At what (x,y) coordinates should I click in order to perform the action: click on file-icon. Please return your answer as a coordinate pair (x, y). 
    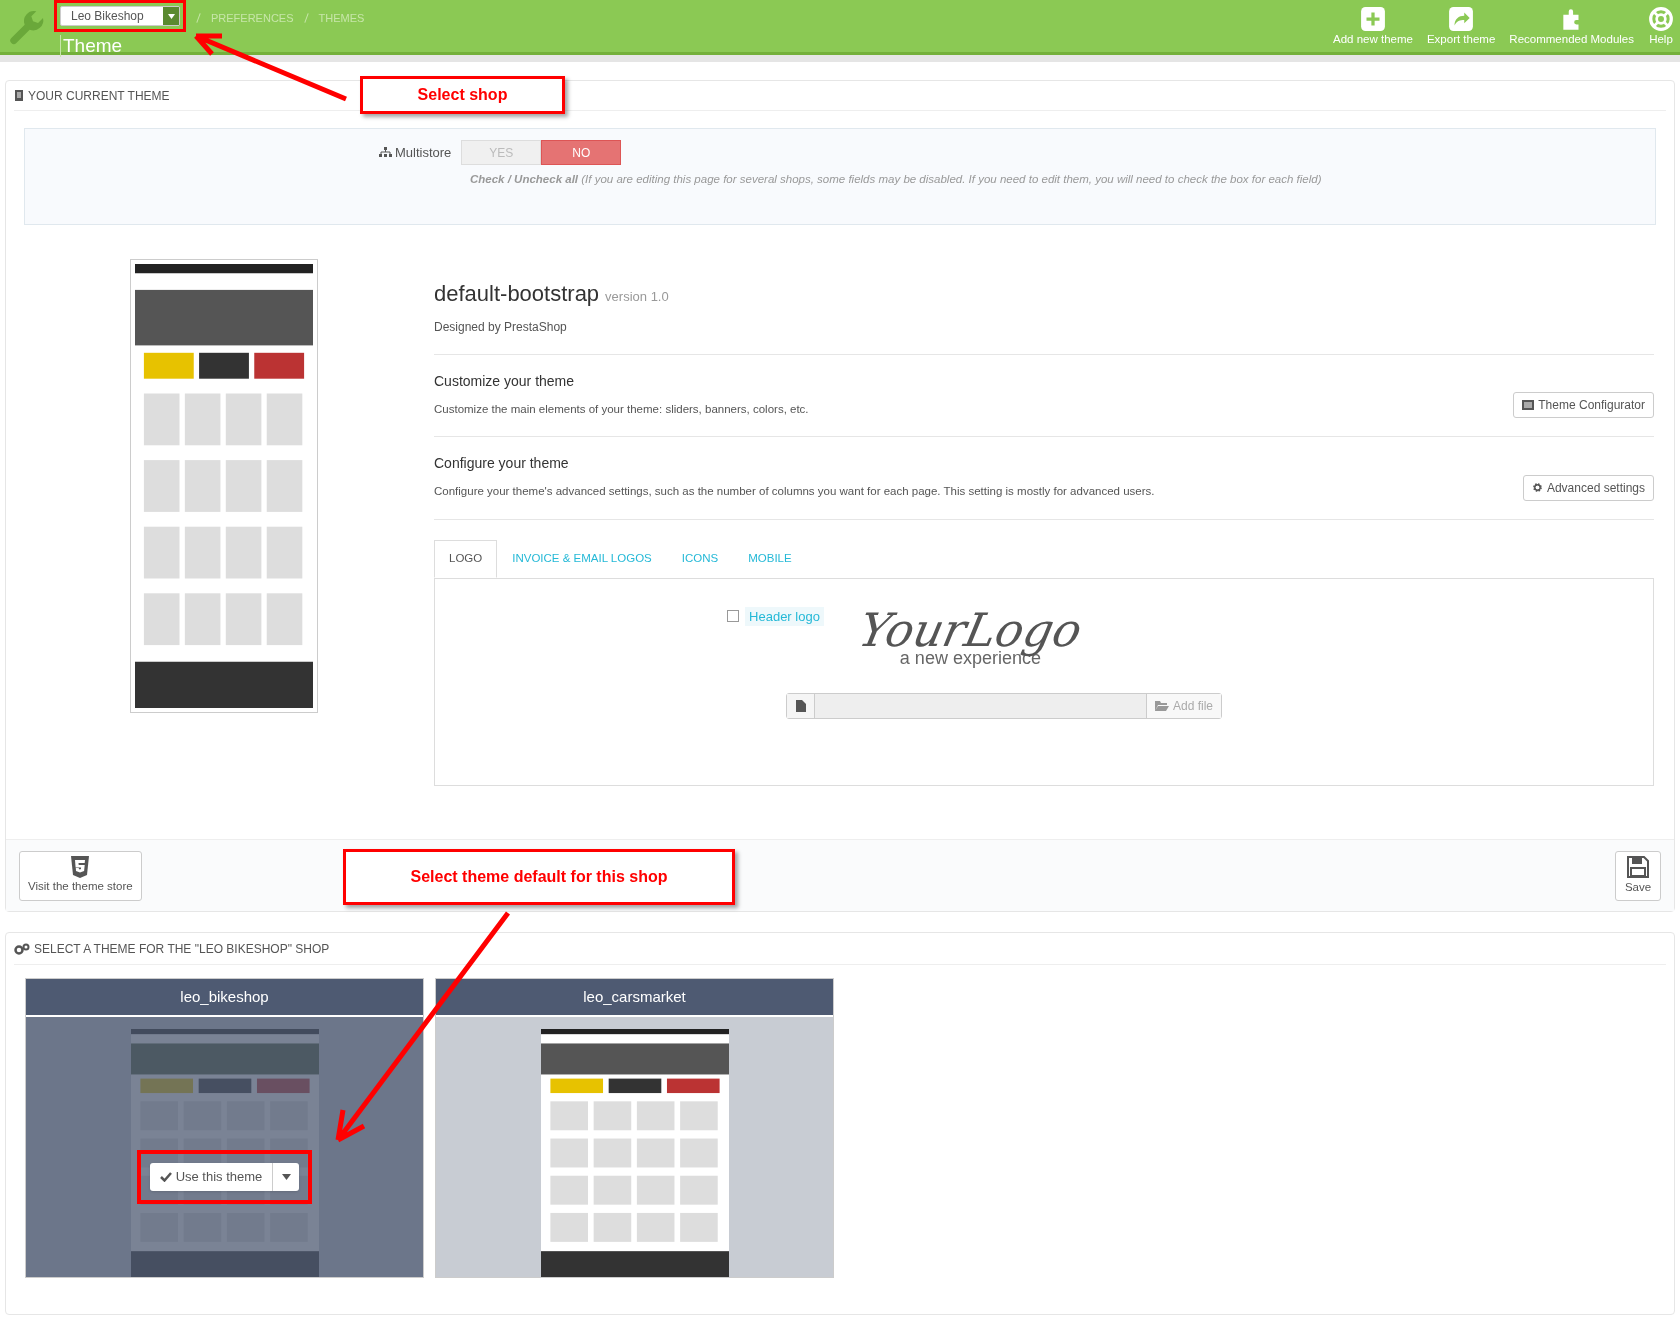
    Looking at the image, I should click on (800, 705).